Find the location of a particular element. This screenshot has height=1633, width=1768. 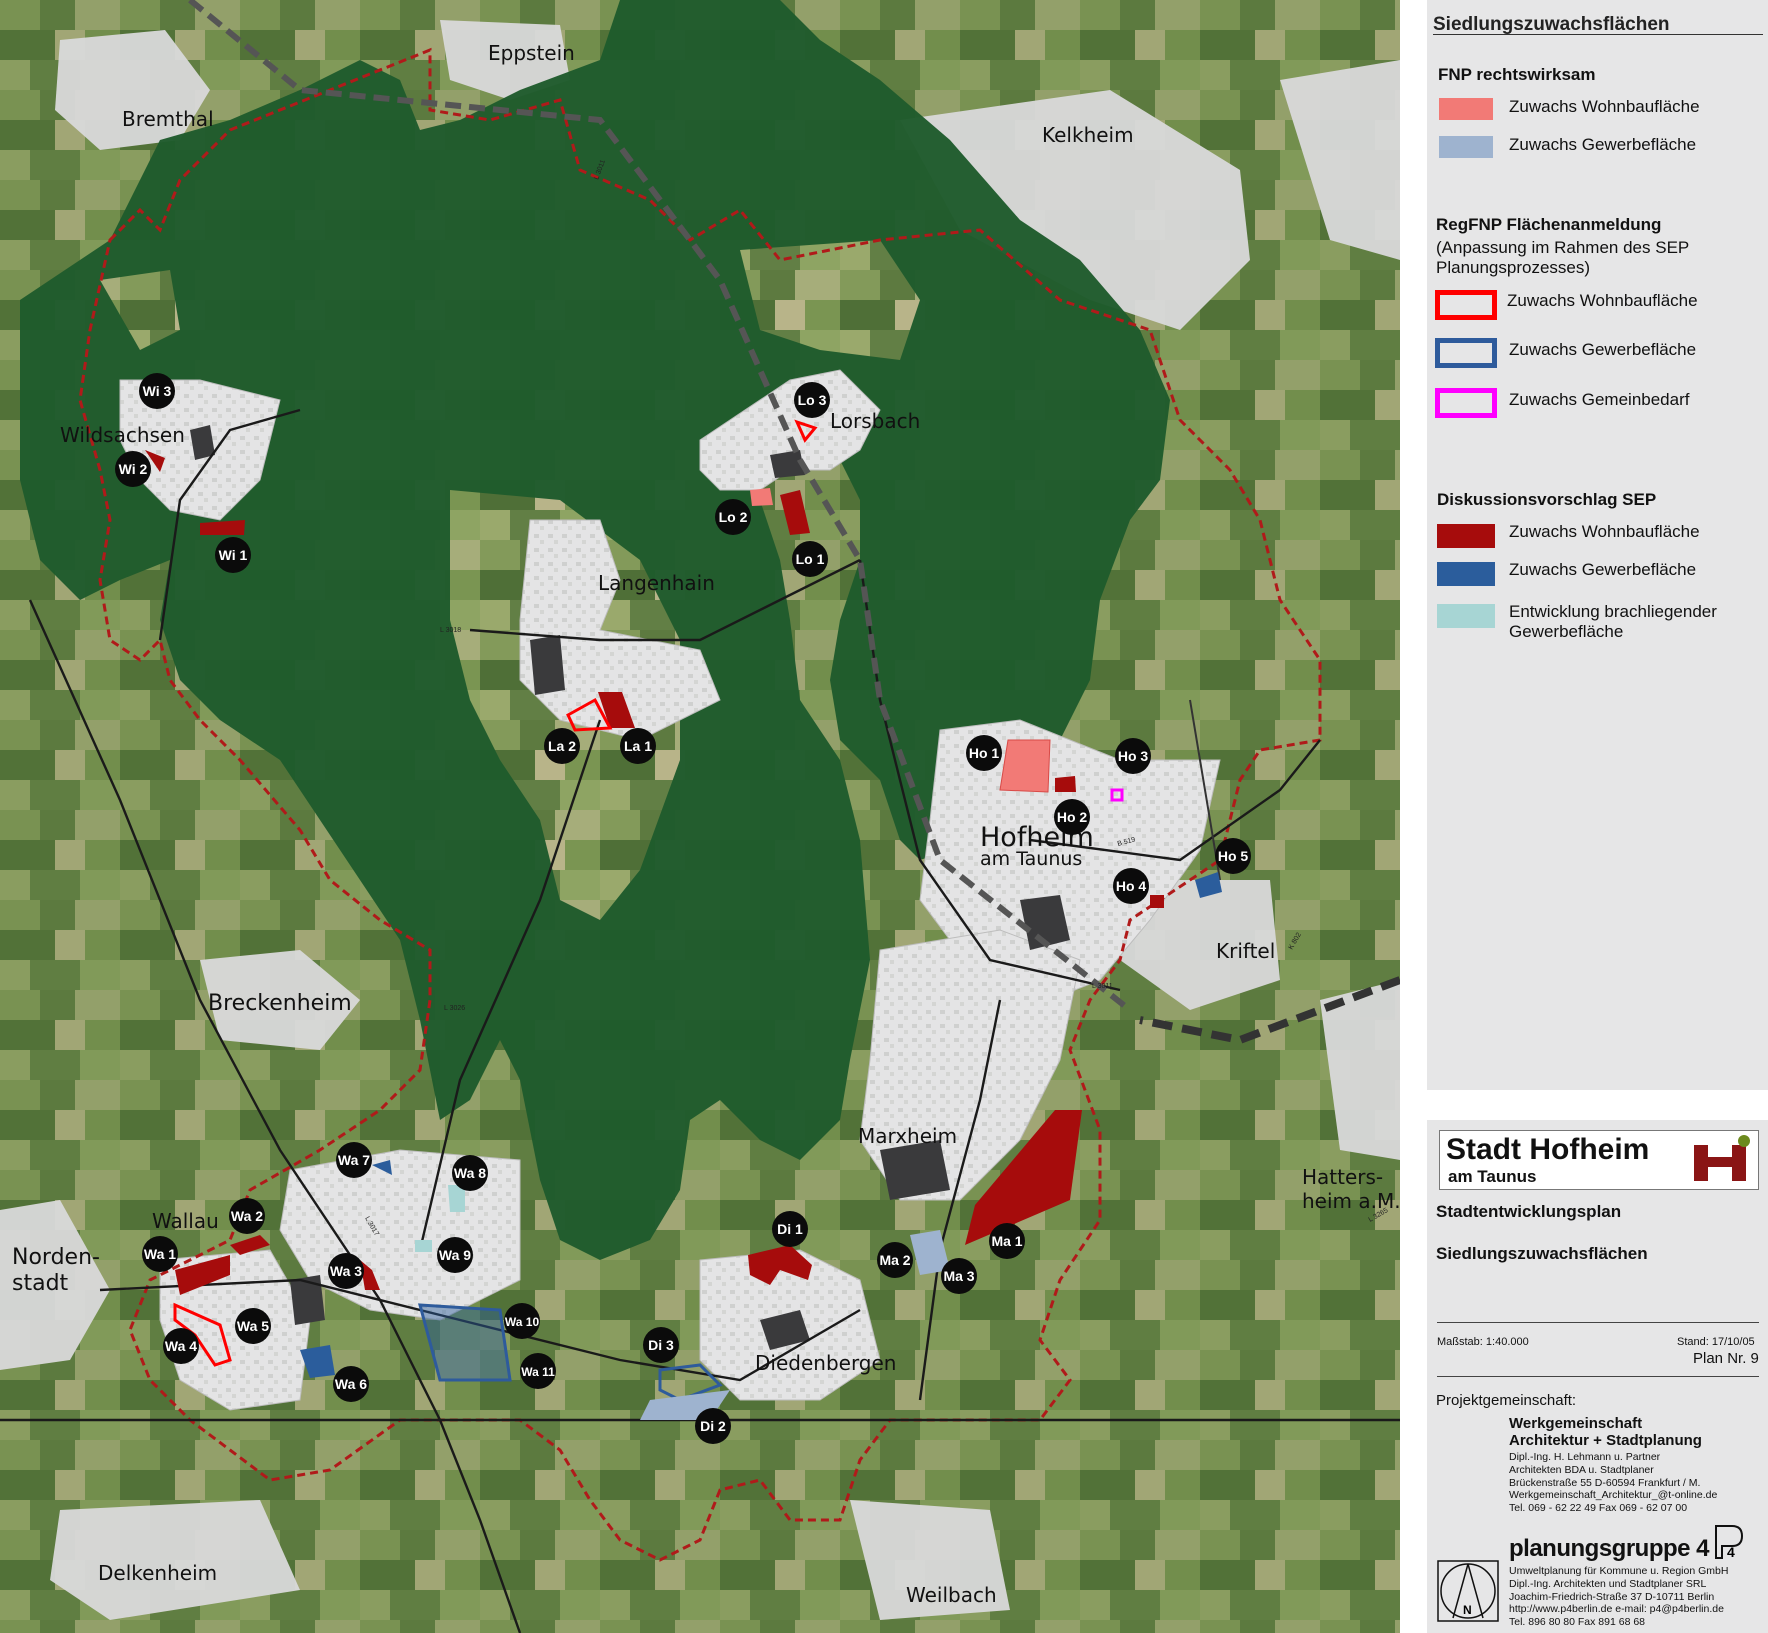

area-marker: Ho 2 is located at coordinates (1072, 817).